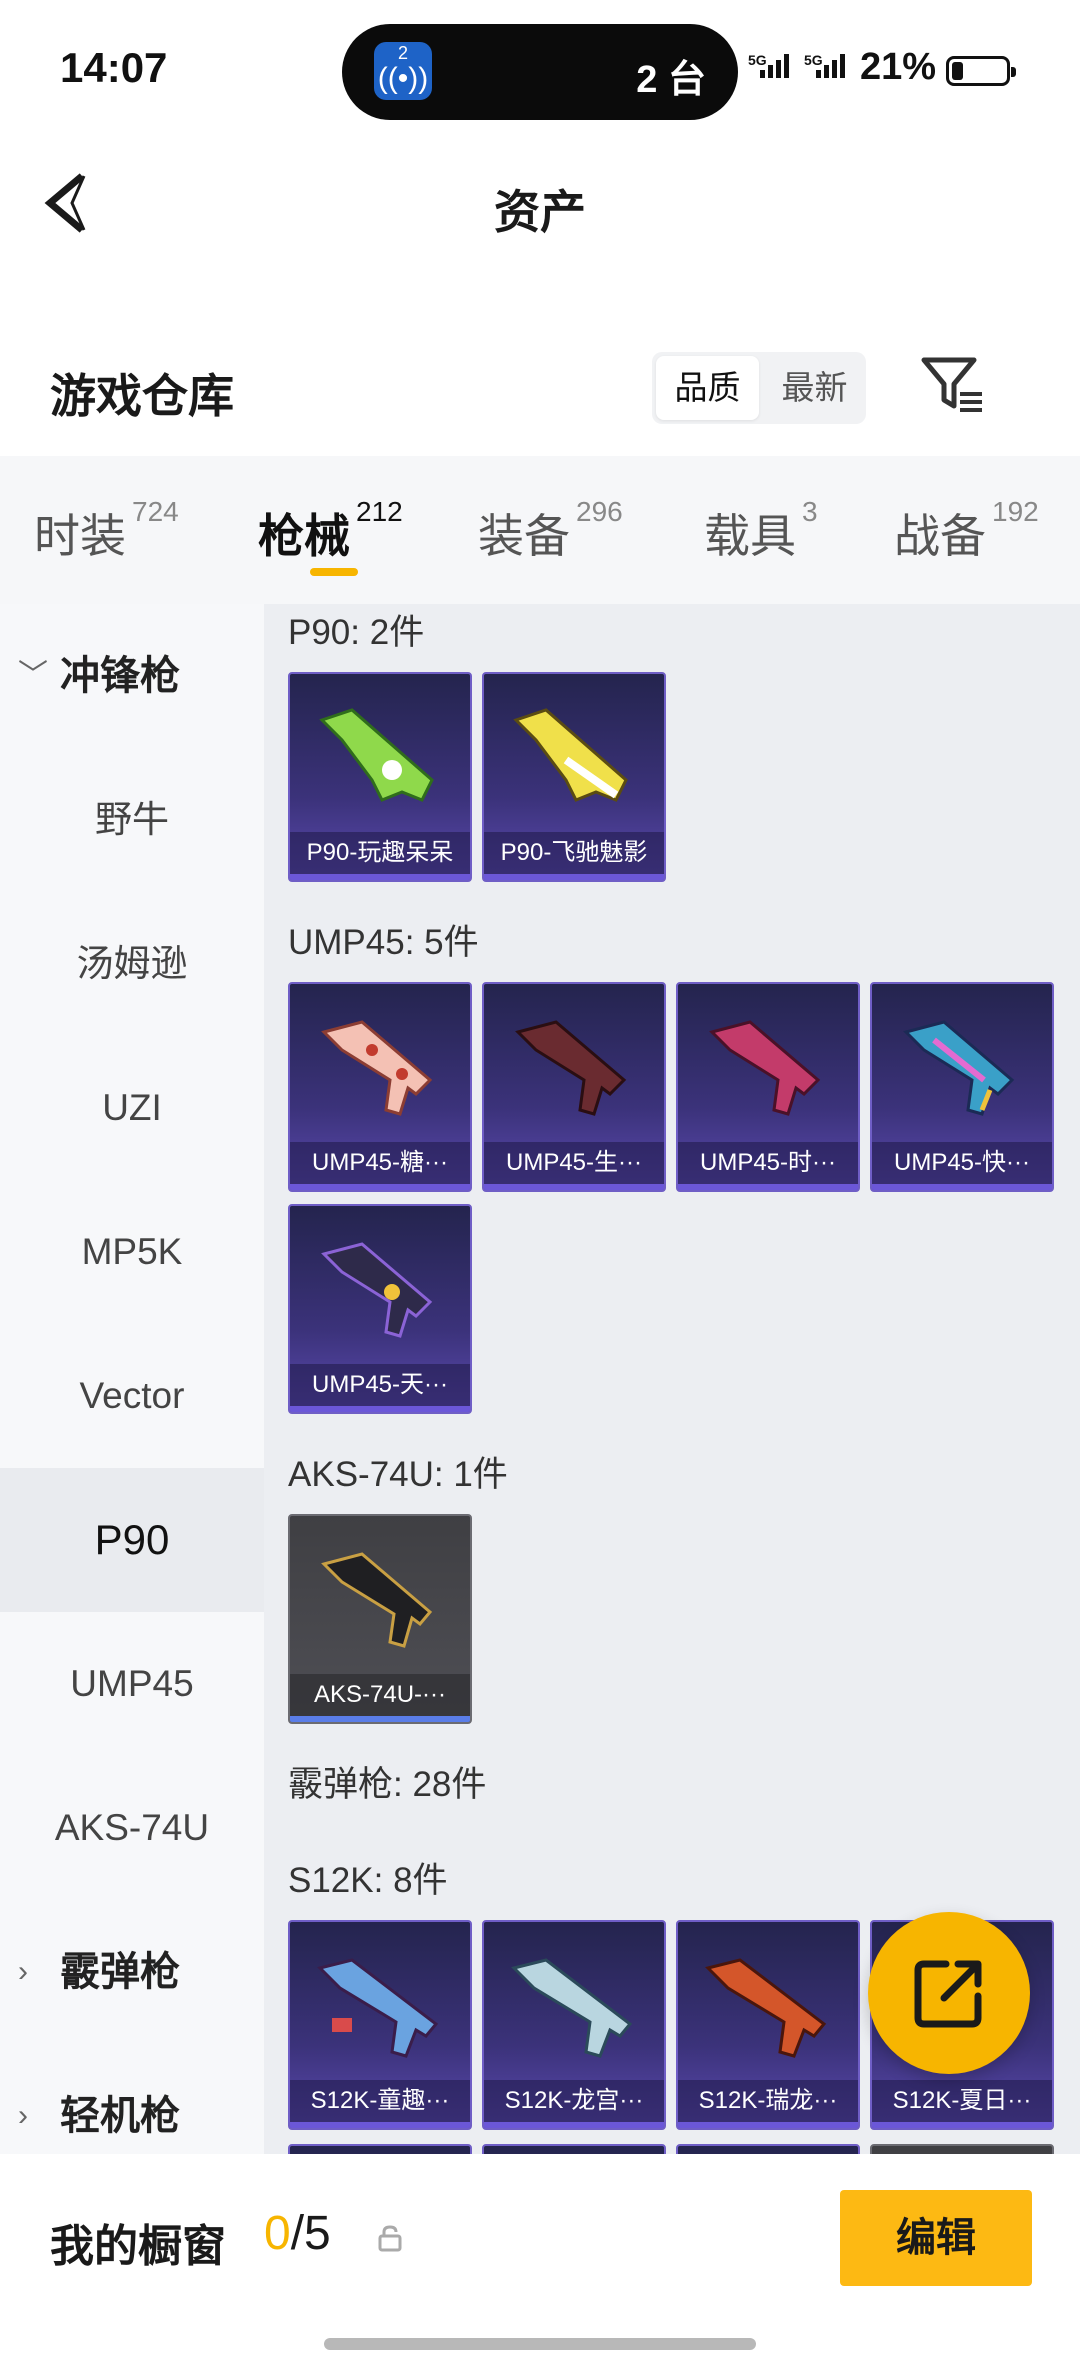 The image size is (1080, 2376). I want to click on weapon-name: S12K-童趣···, so click(380, 2101).